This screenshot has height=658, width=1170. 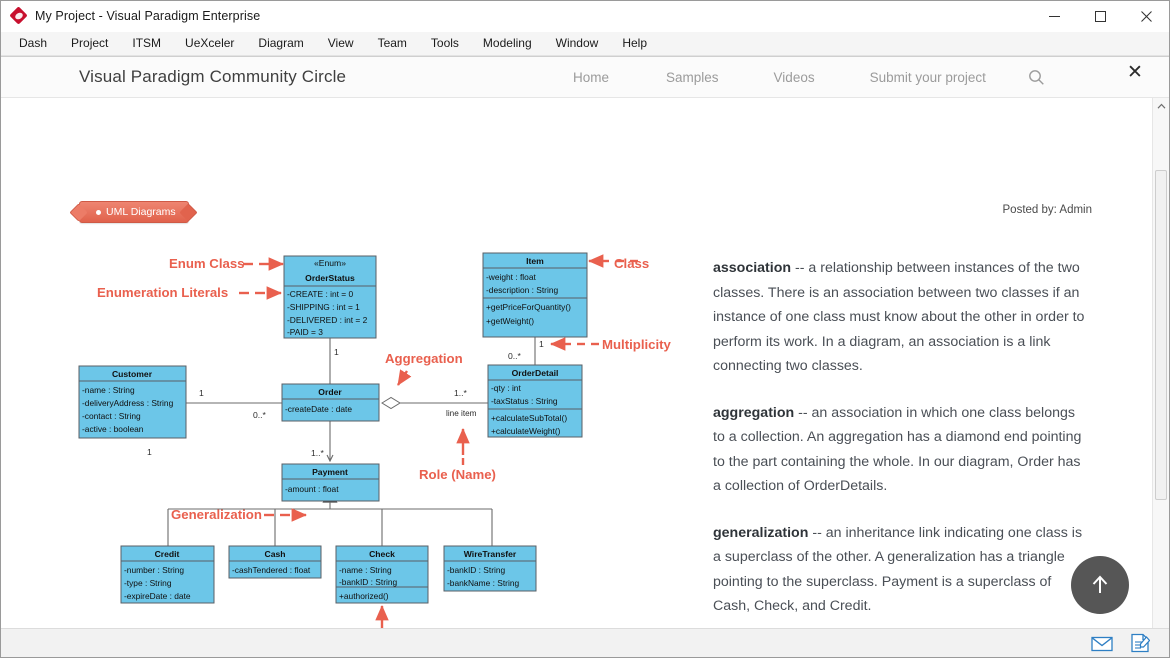 What do you see at coordinates (761, 532) in the screenshot?
I see `term-generalization: generalization` at bounding box center [761, 532].